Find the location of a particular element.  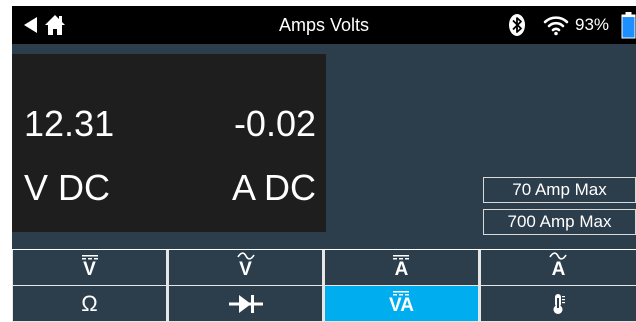

current-unit: A DC is located at coordinates (273, 187).